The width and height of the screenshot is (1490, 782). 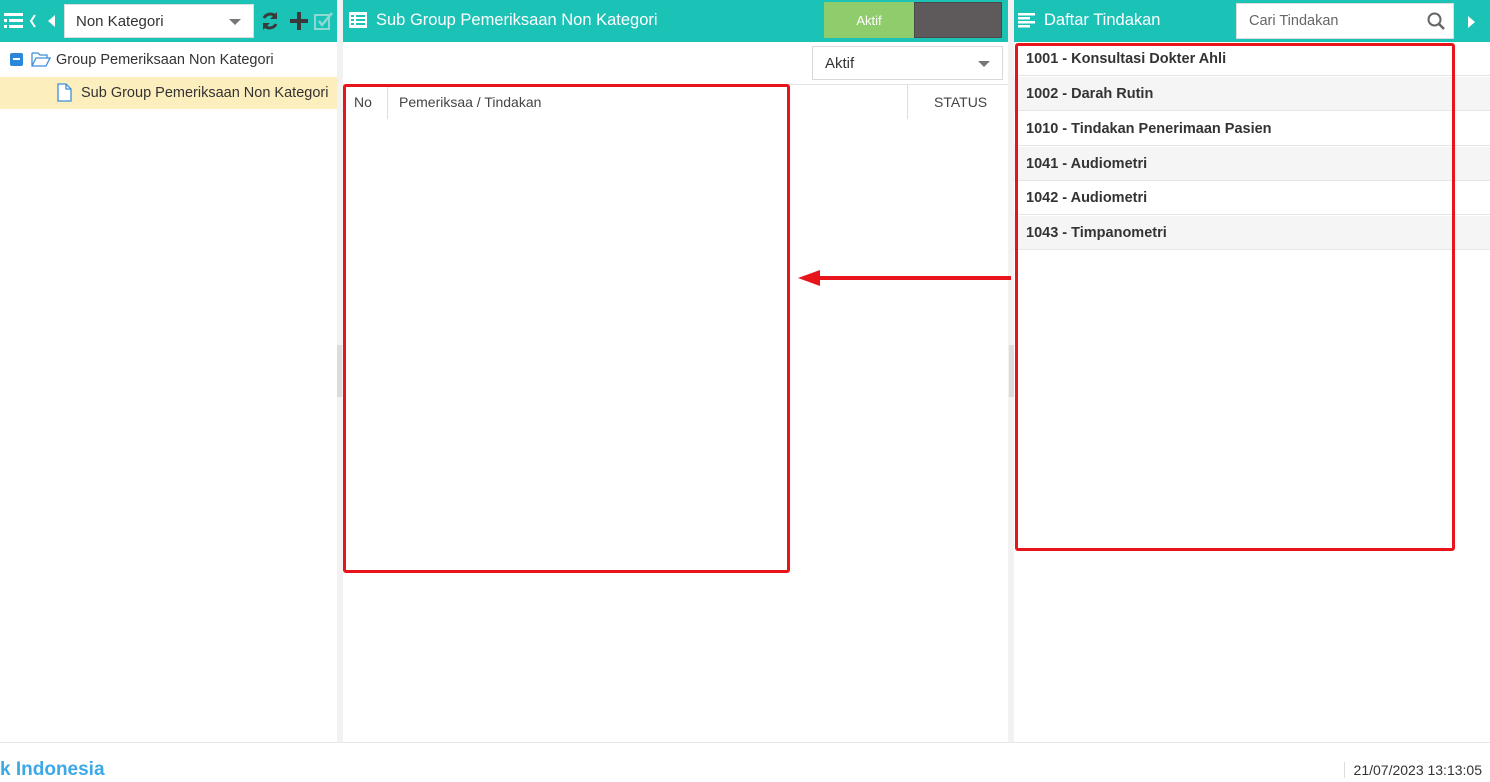 What do you see at coordinates (1102, 20) in the screenshot?
I see `tindakan-title: Daftar Tindakan` at bounding box center [1102, 20].